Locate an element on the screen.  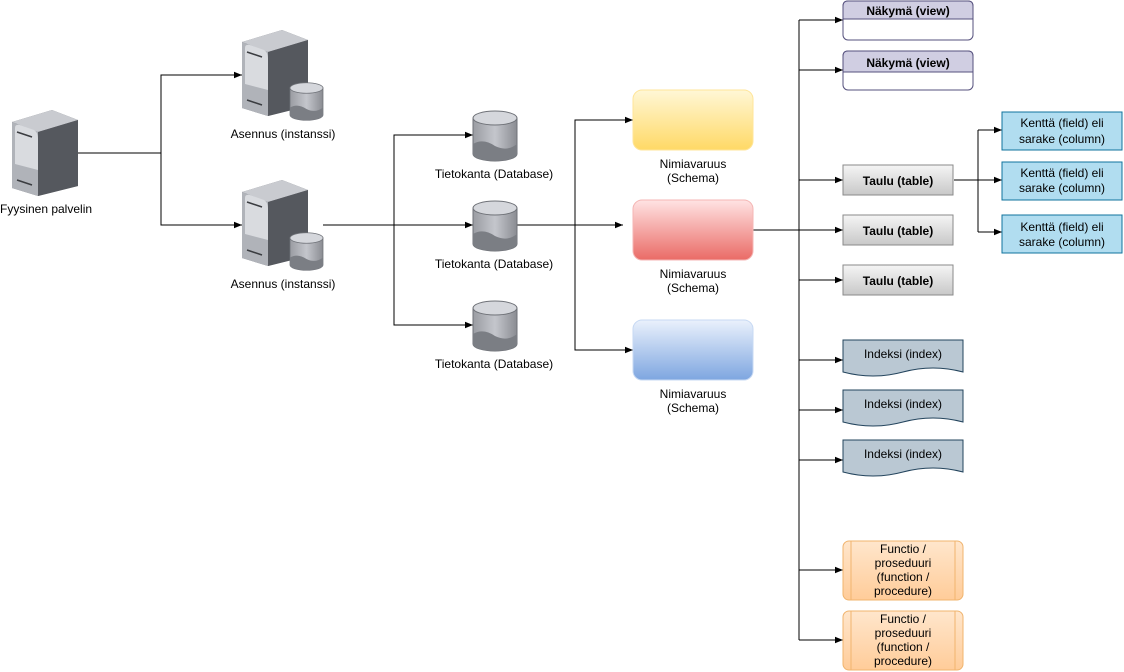
physical-server-label: Fyysinen palvelin is located at coordinates (46, 209).